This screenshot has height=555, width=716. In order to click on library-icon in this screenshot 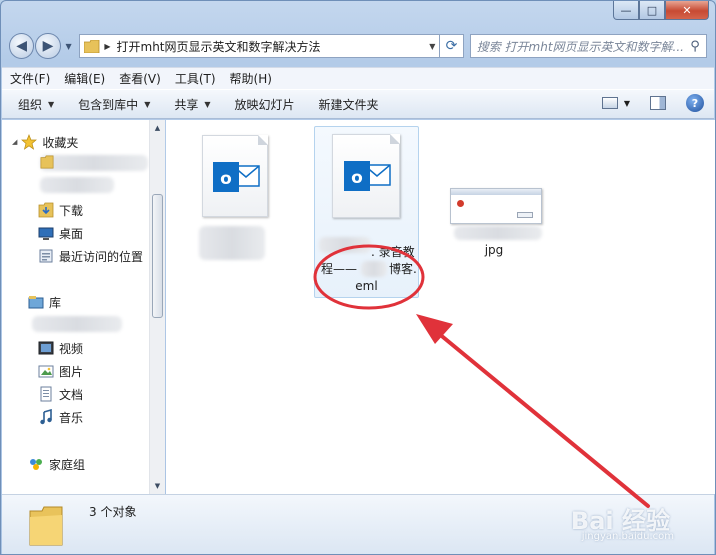, I will do `click(36, 302)`.